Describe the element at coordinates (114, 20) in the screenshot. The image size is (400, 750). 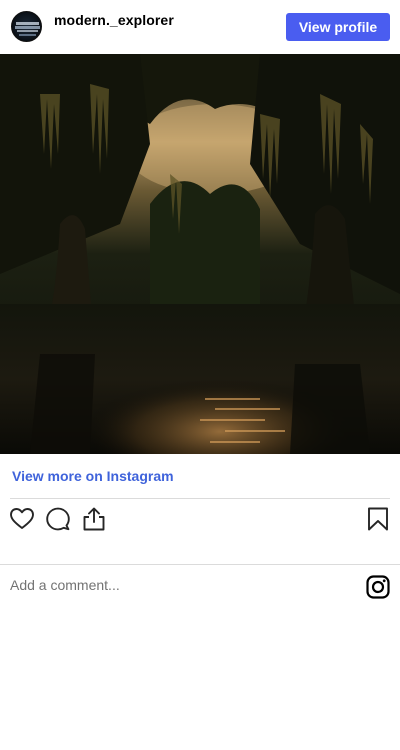
I see `username: modern._explorer` at that location.